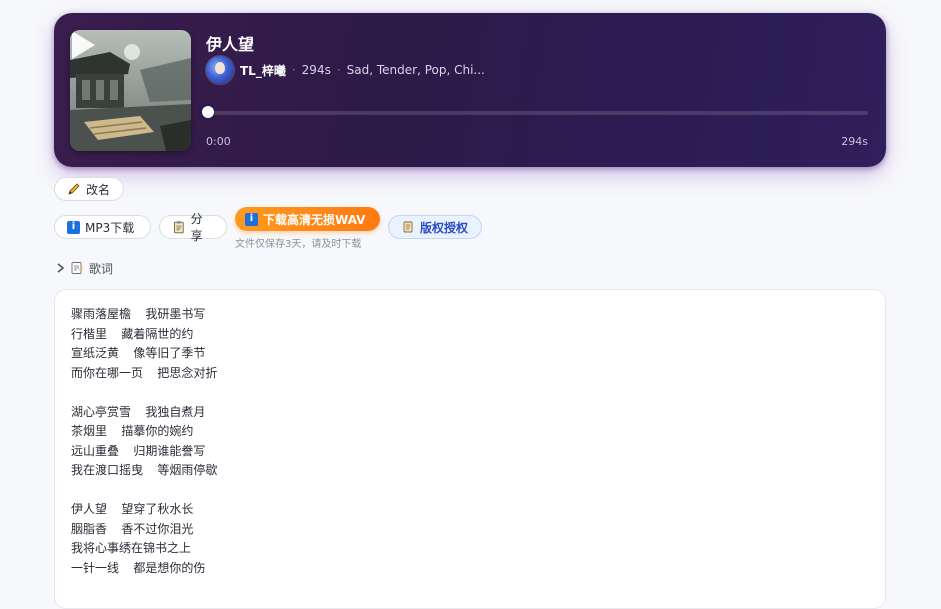 The height and width of the screenshot is (609, 941). What do you see at coordinates (130, 90) in the screenshot?
I see `album-cover` at bounding box center [130, 90].